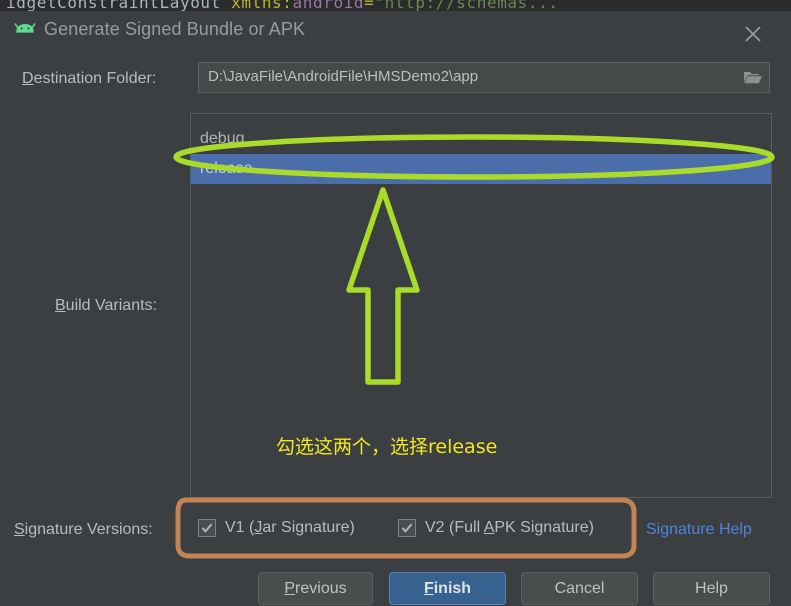 Image resolution: width=791 pixels, height=606 pixels. Describe the element at coordinates (544, 527) in the screenshot. I see `checkbox-v2-label-post: PK Signature)` at that location.